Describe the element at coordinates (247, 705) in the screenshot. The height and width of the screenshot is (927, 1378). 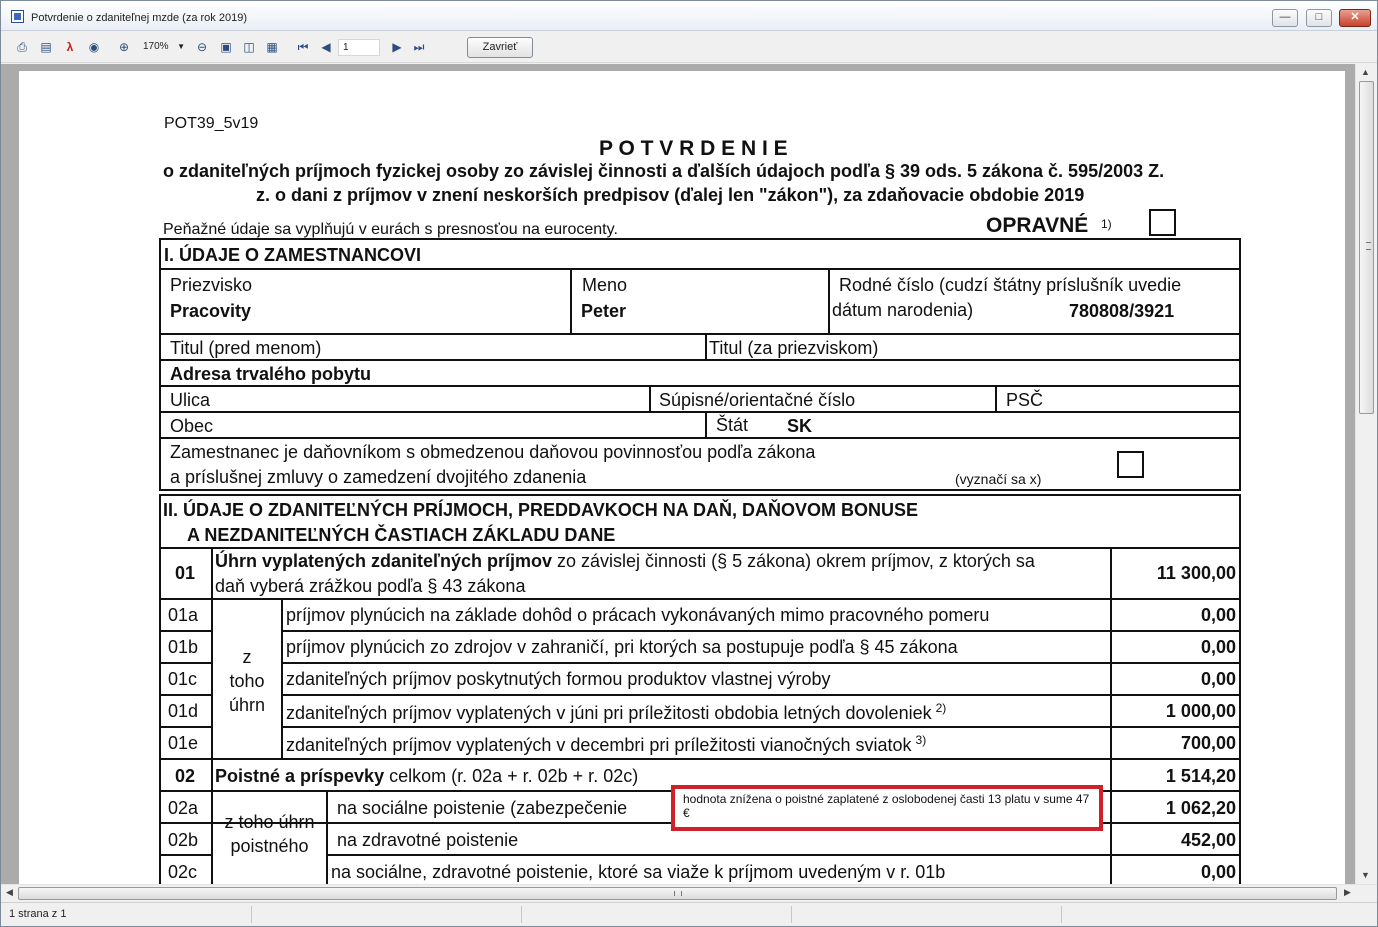
I see `group1-label-line3: úhrn` at that location.